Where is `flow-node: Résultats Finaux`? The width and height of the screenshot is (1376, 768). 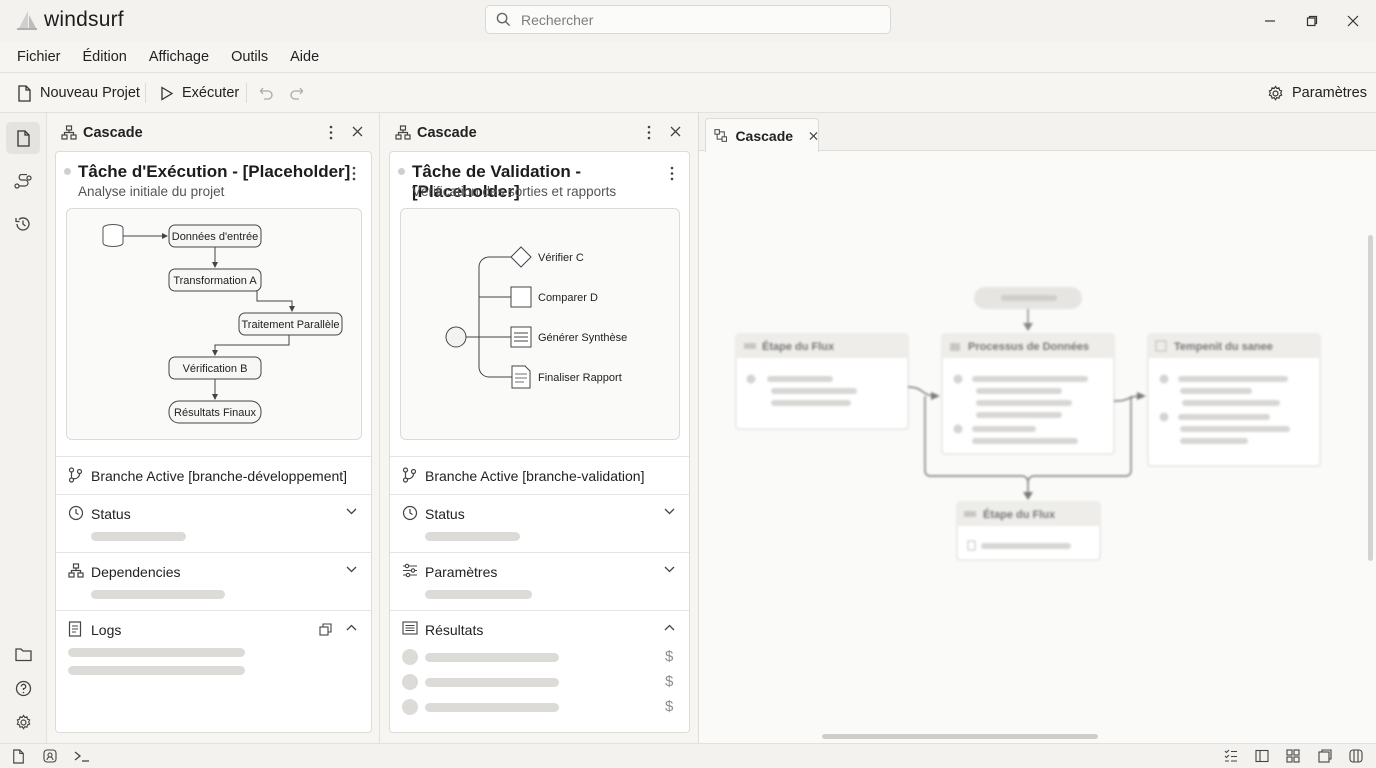 flow-node: Résultats Finaux is located at coordinates (215, 412).